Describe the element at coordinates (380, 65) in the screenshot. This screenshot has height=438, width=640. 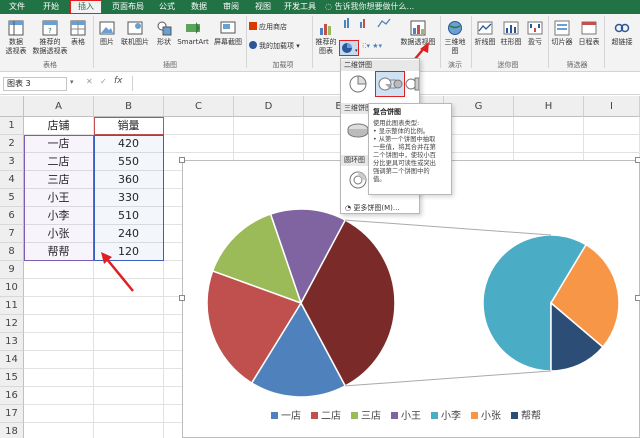
I see `gallery-section-2d: 二维饼图` at that location.